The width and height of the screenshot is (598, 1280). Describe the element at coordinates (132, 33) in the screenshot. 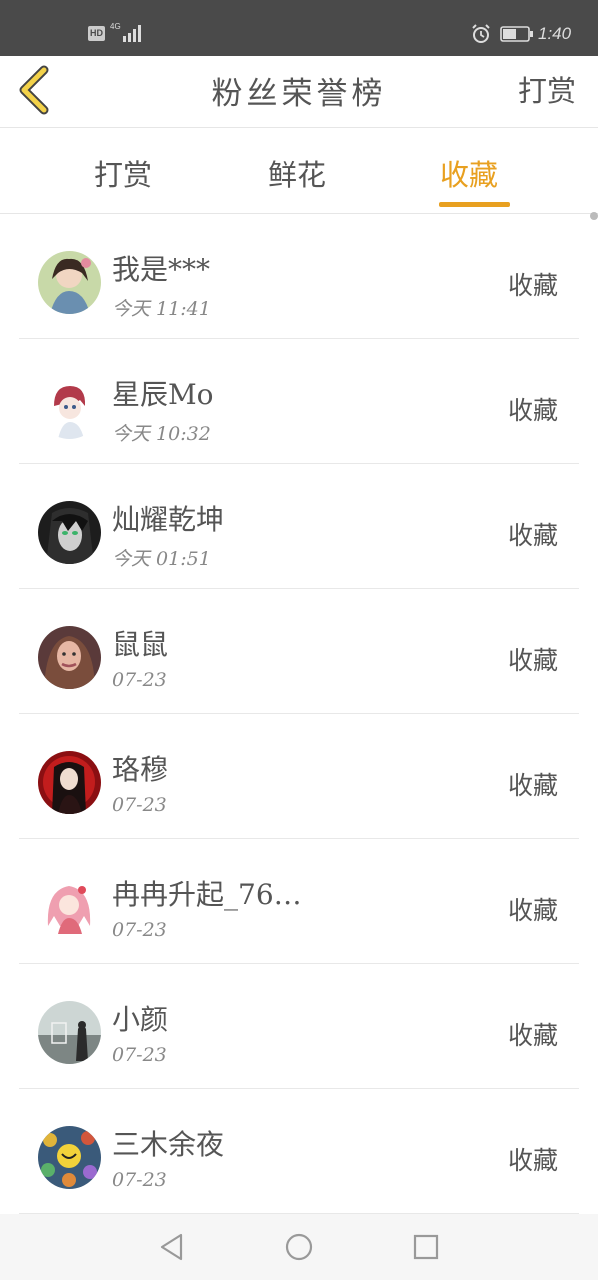

I see `signal-icon` at that location.